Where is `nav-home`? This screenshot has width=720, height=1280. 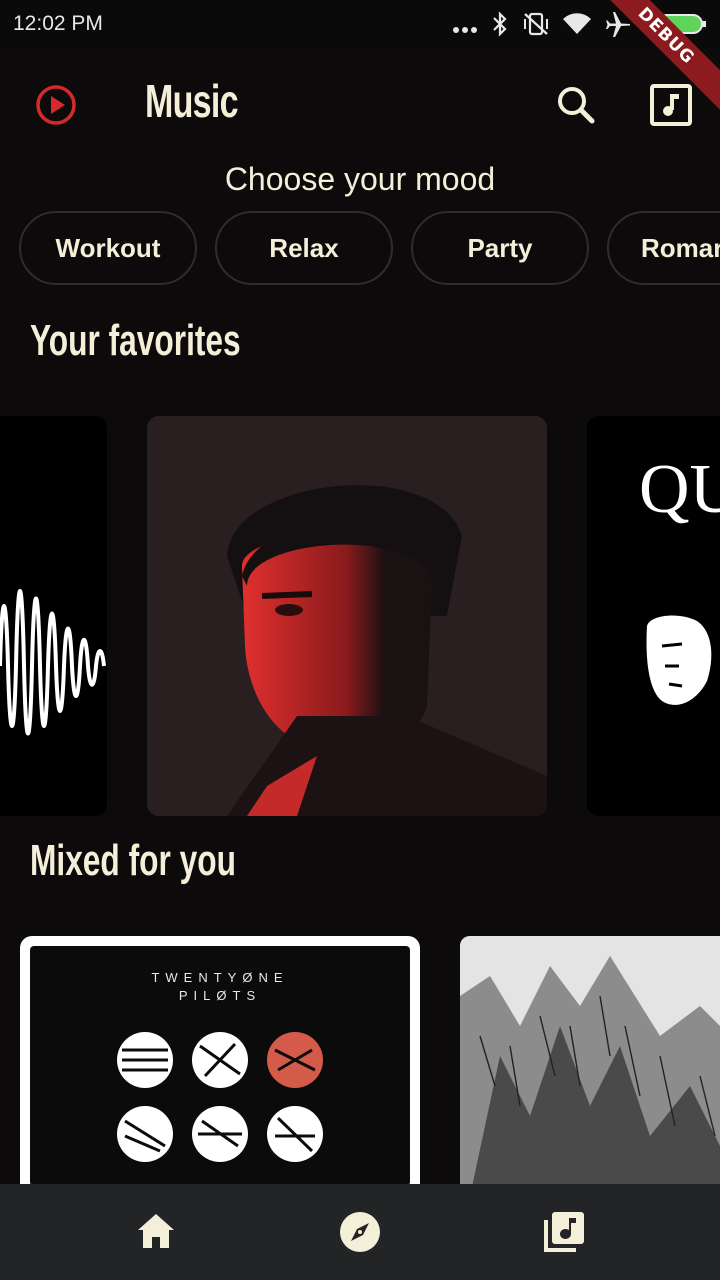
nav-home is located at coordinates (156, 1232).